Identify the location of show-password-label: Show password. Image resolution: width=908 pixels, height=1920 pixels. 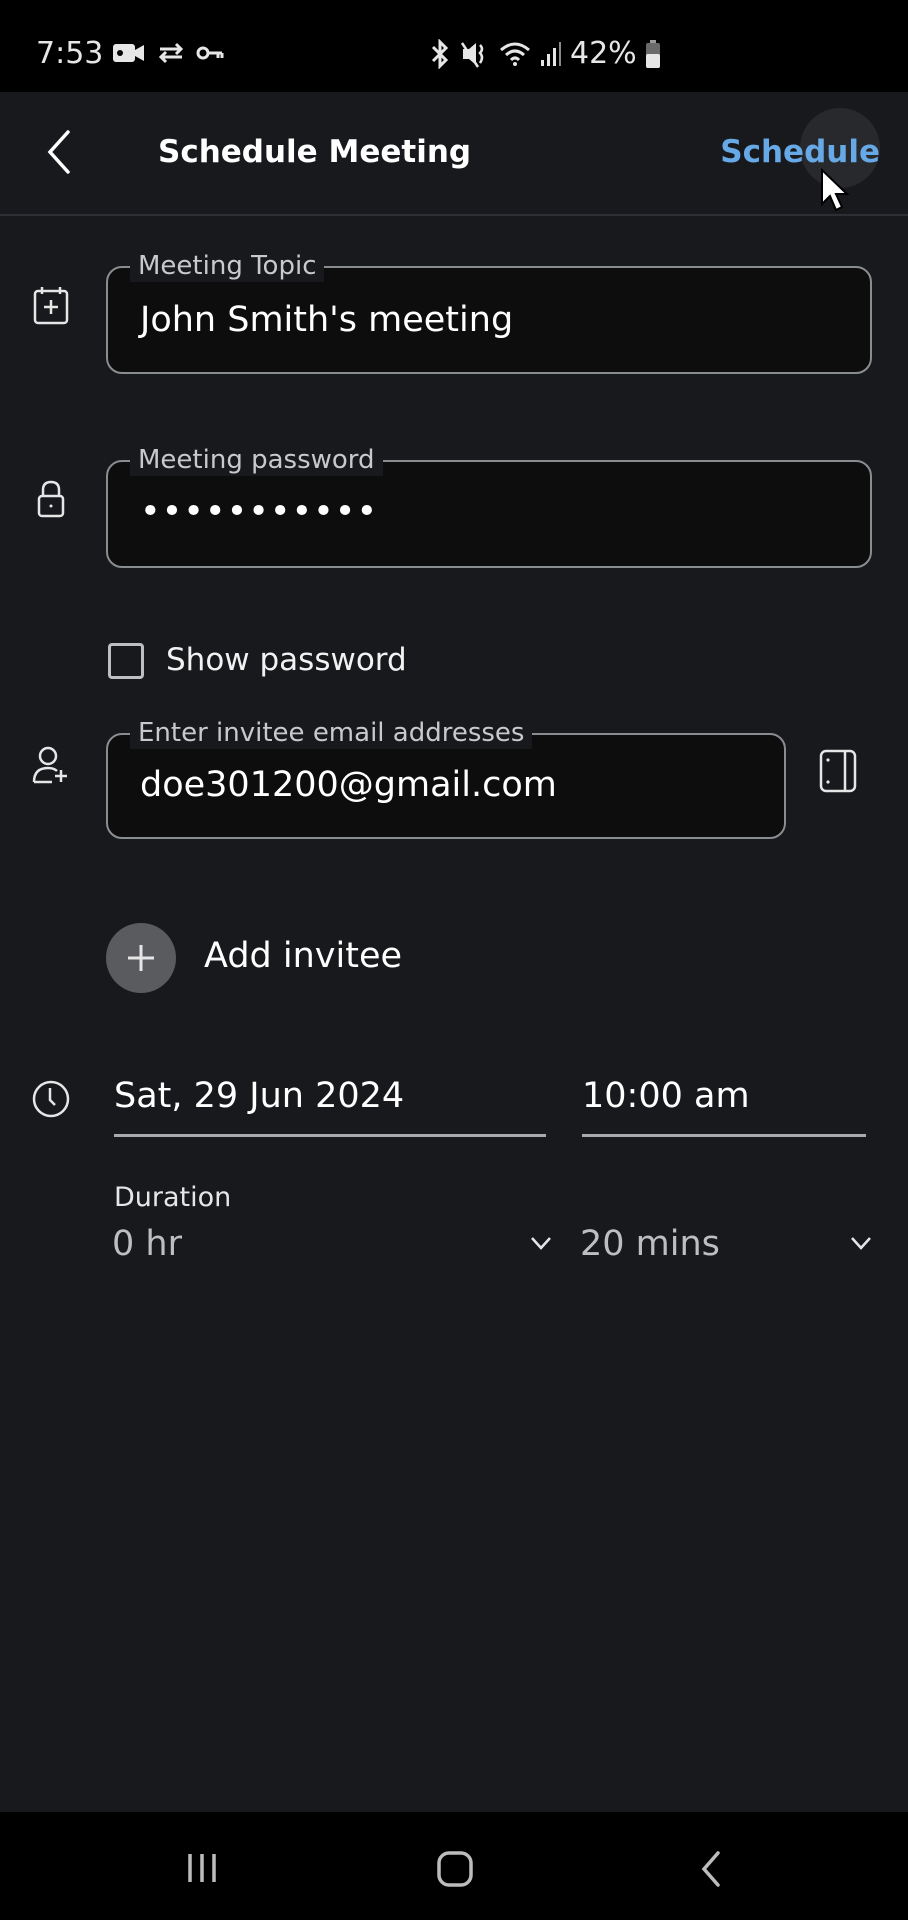
(286, 660).